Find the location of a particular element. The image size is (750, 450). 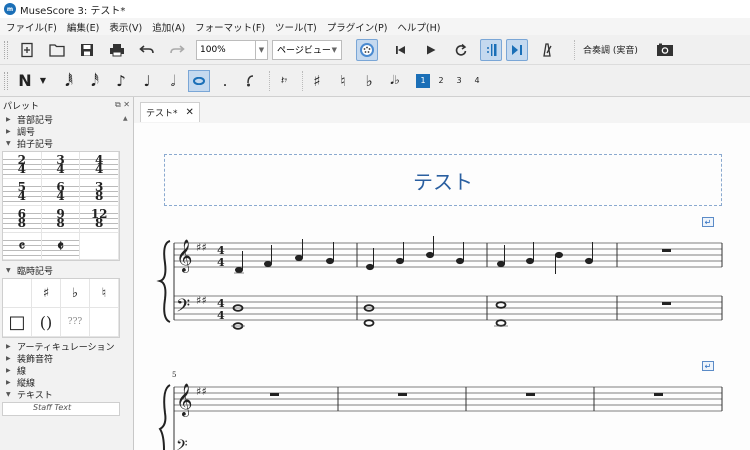

accidental-cell: ♯ is located at coordinates (46, 293).